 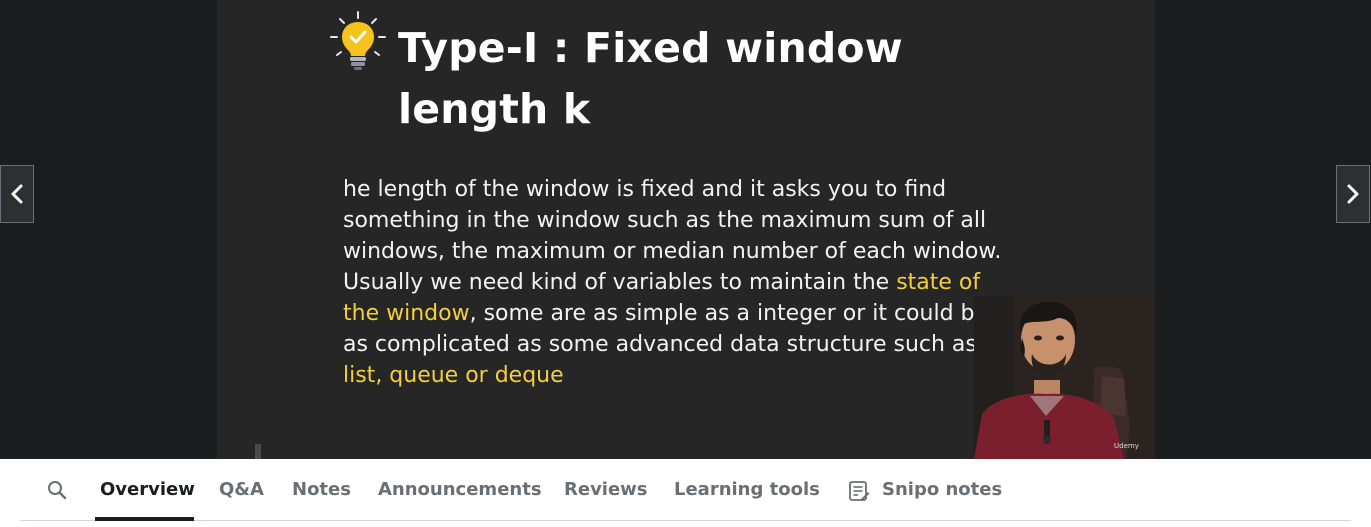 What do you see at coordinates (678, 79) in the screenshot?
I see `slide-title: Type-I : Fixed window length k` at bounding box center [678, 79].